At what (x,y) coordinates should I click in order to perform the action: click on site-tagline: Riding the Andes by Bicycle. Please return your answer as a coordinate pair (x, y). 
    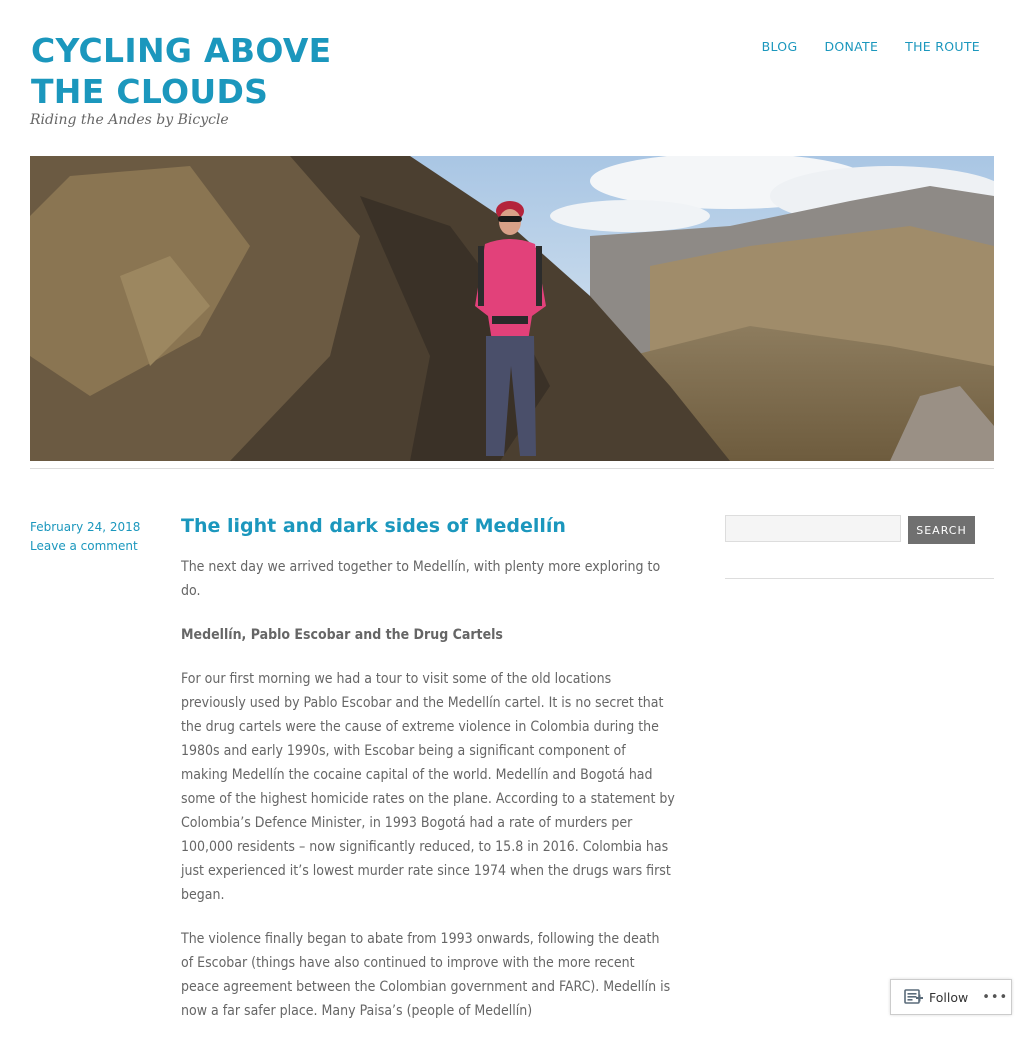
    Looking at the image, I should click on (129, 120).